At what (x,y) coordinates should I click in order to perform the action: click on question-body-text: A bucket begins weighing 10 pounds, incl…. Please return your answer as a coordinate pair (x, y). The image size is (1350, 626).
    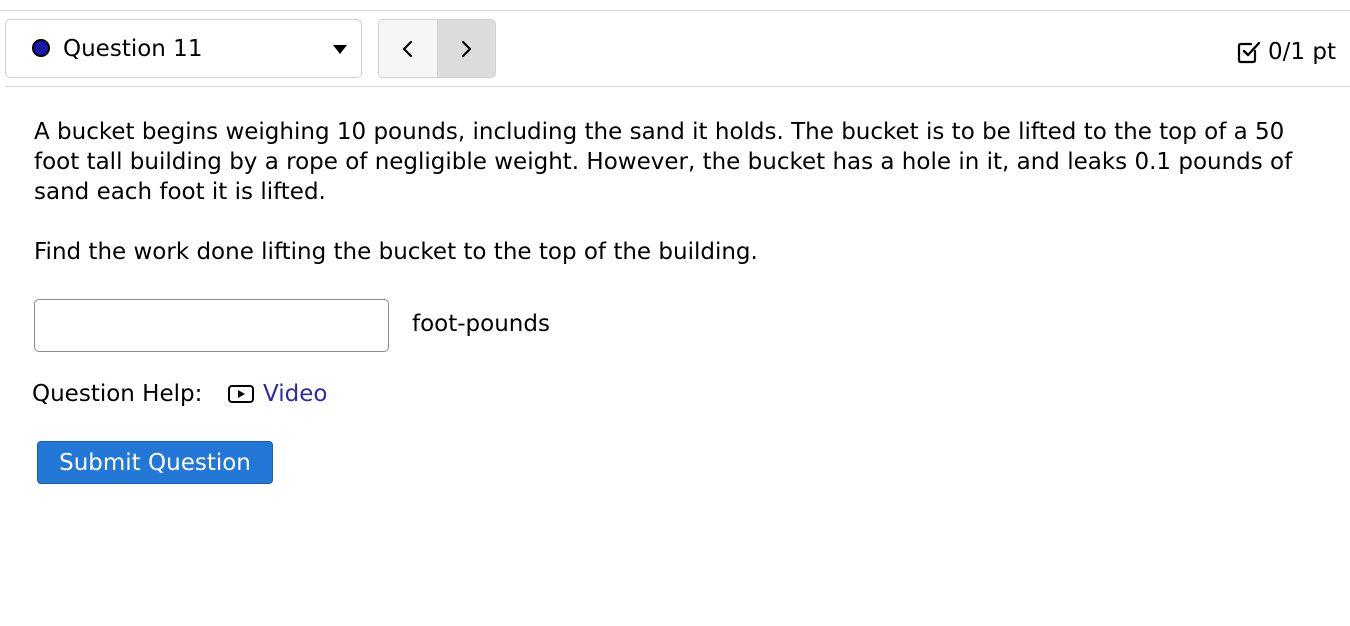
    Looking at the image, I should click on (663, 162).